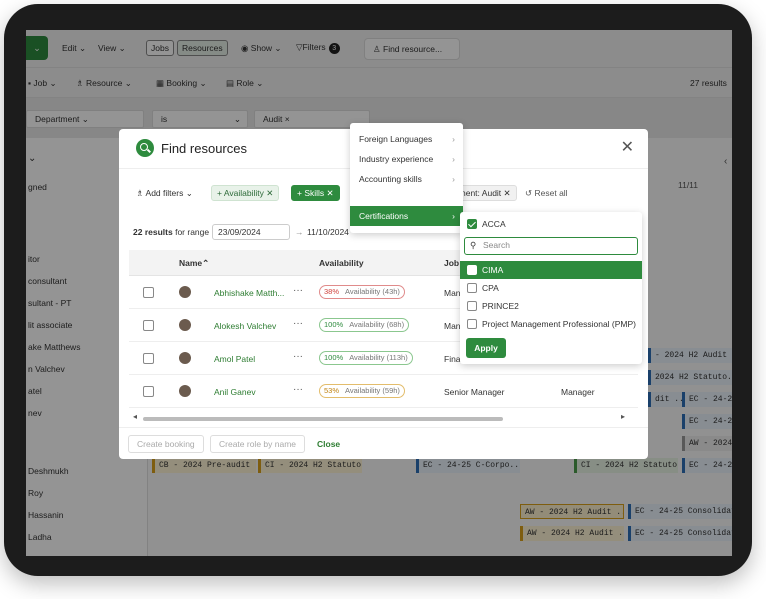  I want to click on option-pmp: Project Management Professional (PMP), so click(551, 324).